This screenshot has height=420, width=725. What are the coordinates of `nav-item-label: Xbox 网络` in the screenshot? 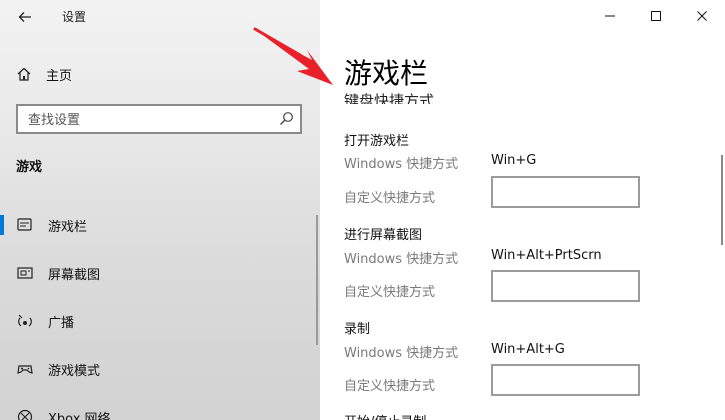 It's located at (79, 416).